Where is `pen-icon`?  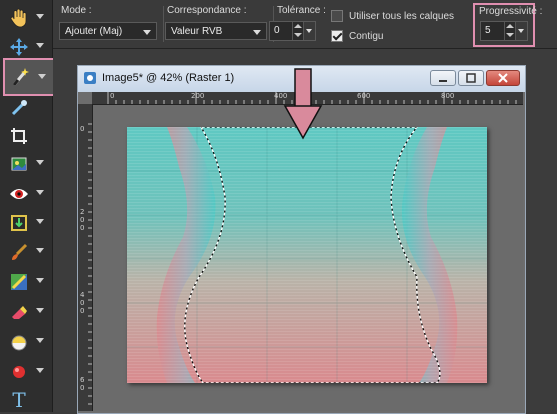
pen-icon is located at coordinates (19, 372).